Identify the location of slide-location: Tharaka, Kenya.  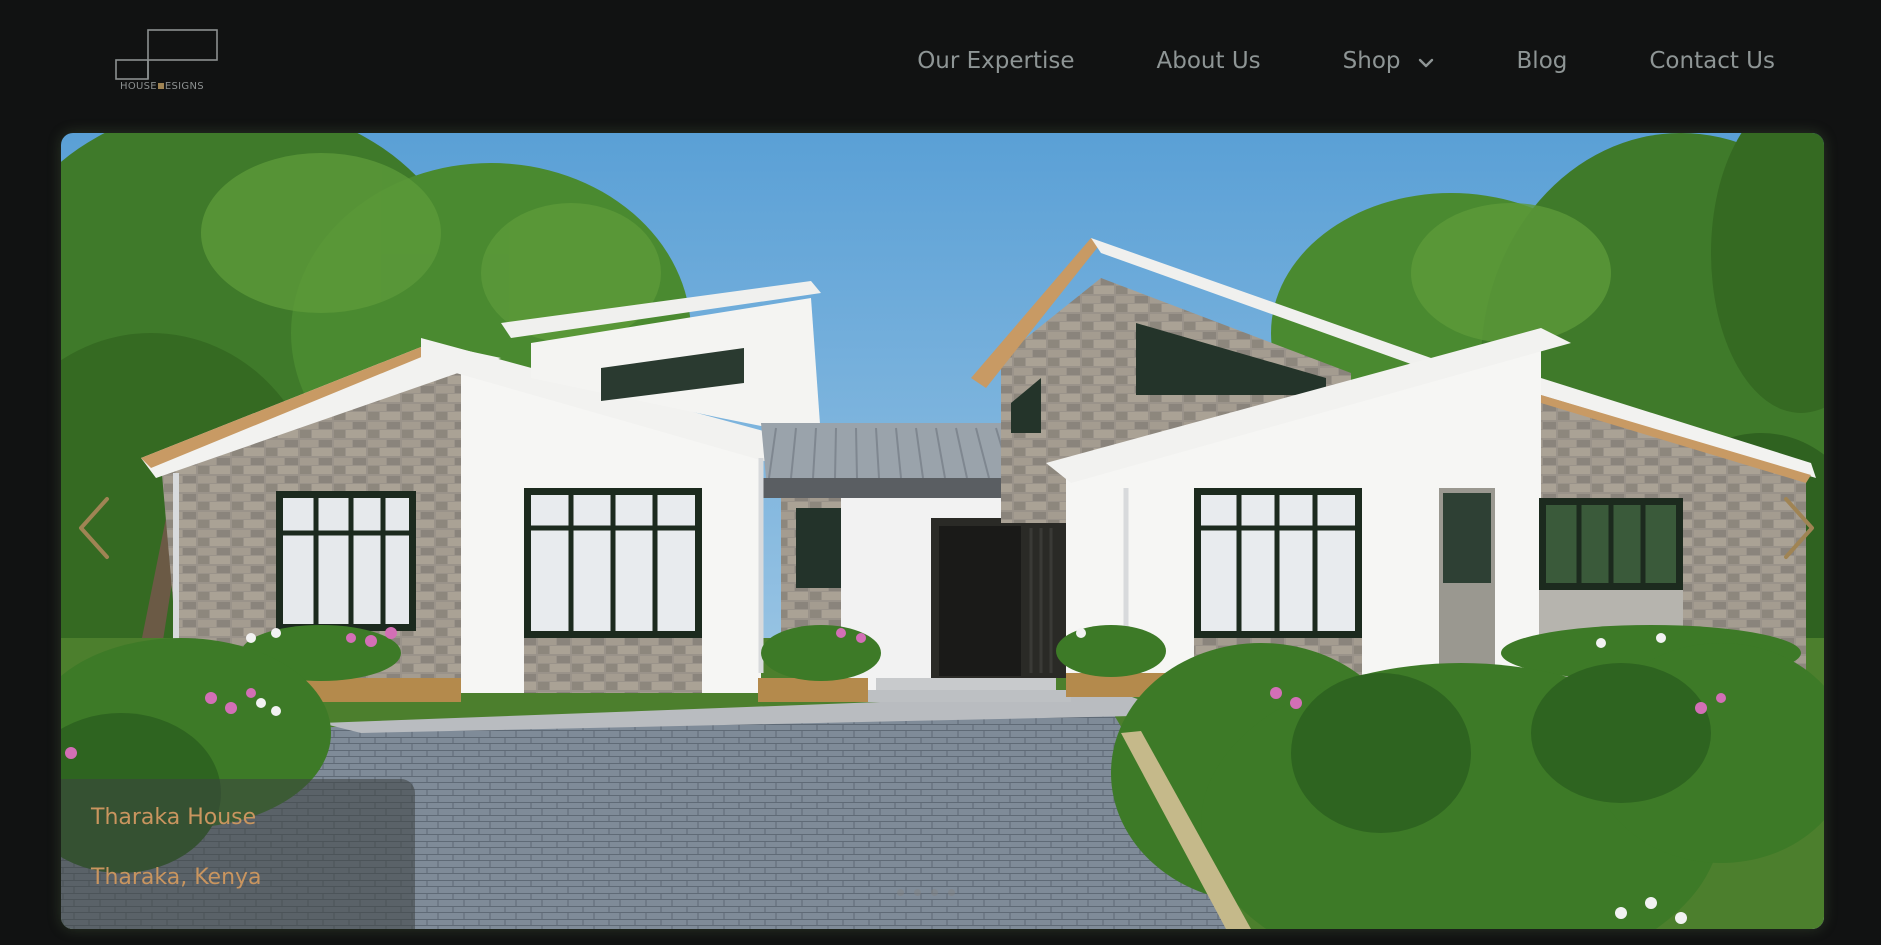
(176, 877).